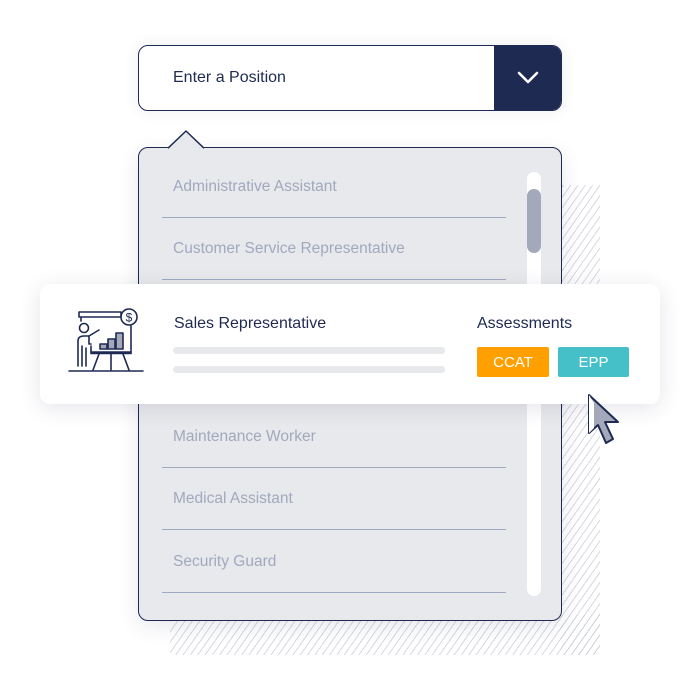 This screenshot has height=700, width=700. I want to click on assessment-badge-epp: EPP, so click(593, 362).